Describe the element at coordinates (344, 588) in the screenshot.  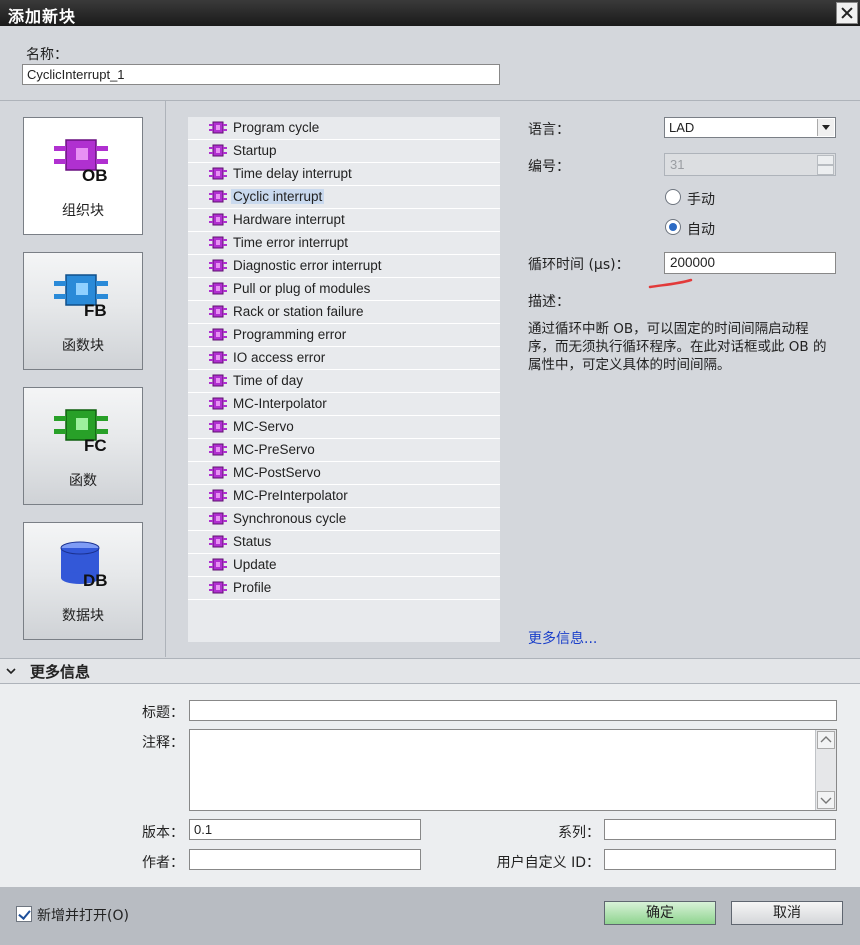
I see `ob-type-item: Profile` at that location.